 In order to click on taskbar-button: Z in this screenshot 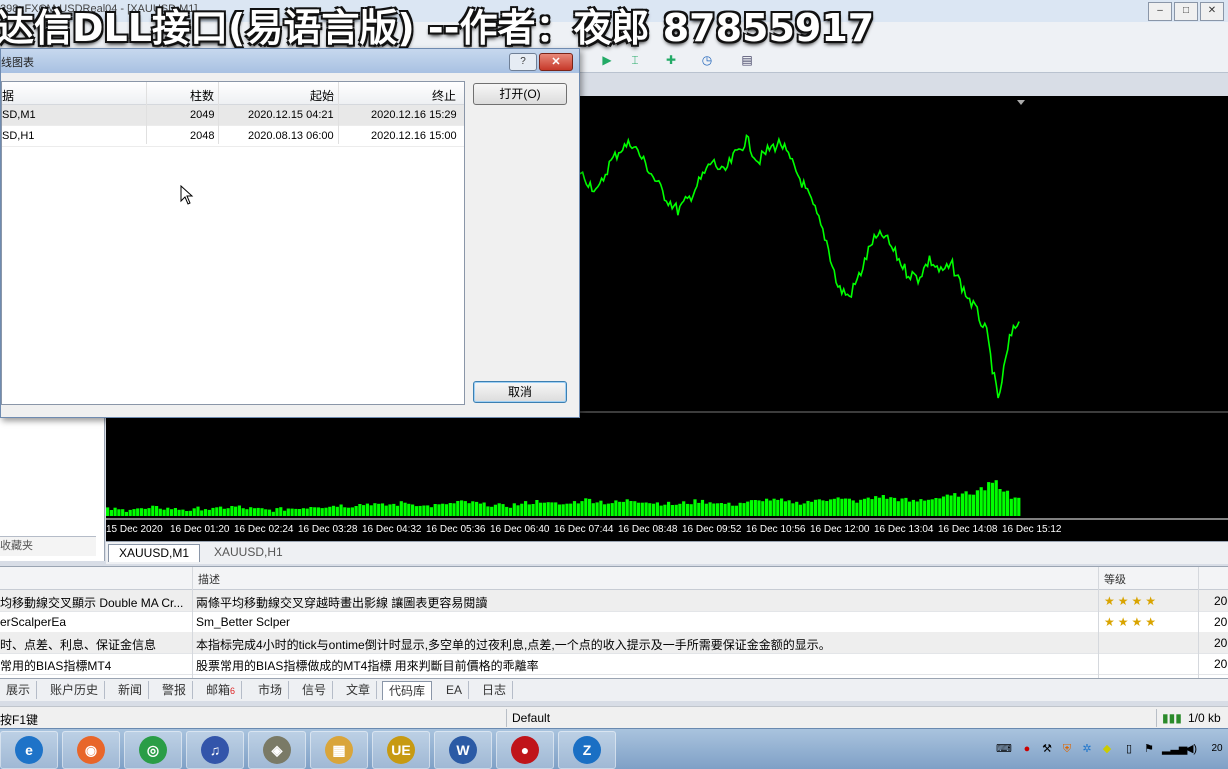, I will do `click(587, 750)`.